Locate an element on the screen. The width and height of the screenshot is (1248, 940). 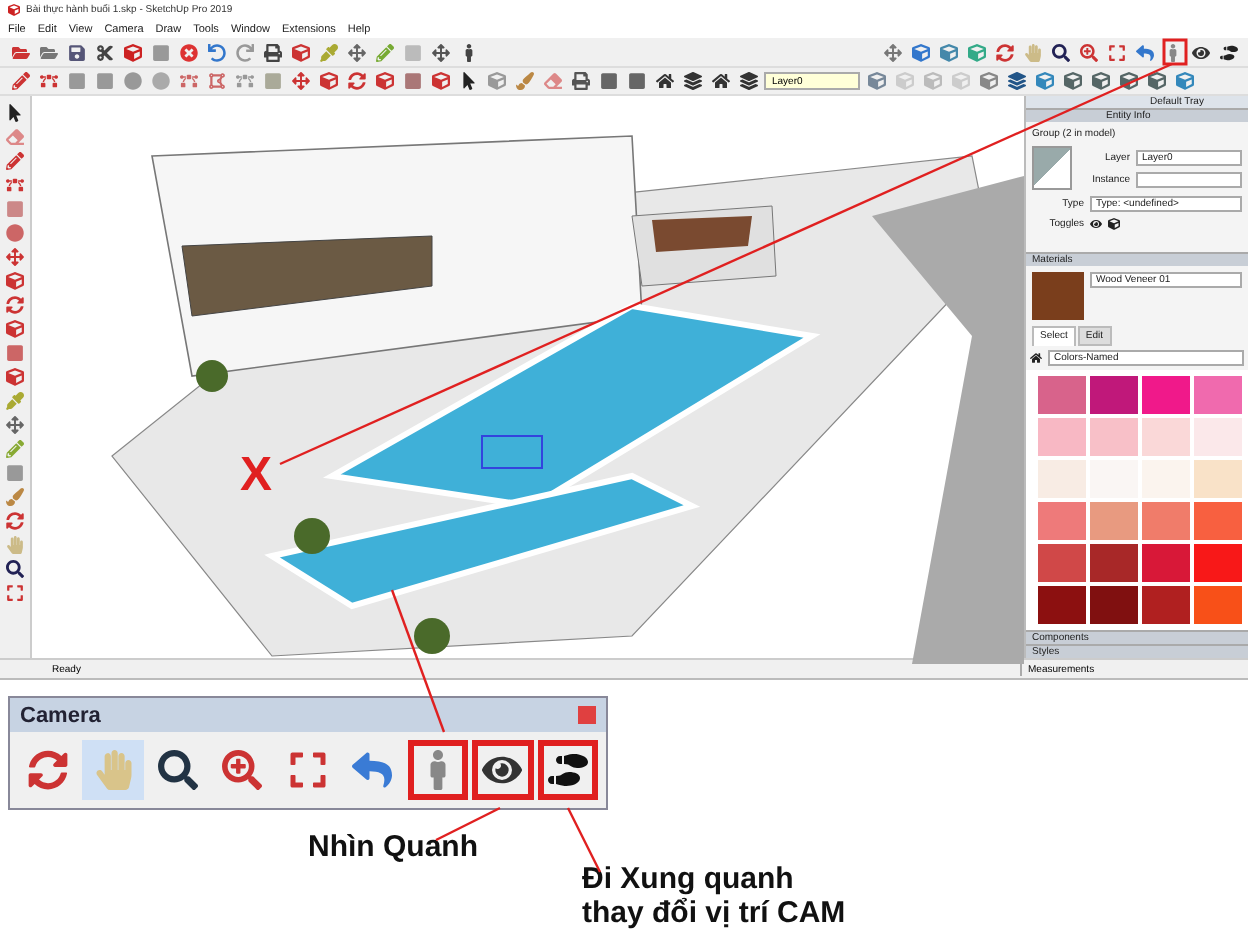
material-preview is located at coordinates (1058, 296).